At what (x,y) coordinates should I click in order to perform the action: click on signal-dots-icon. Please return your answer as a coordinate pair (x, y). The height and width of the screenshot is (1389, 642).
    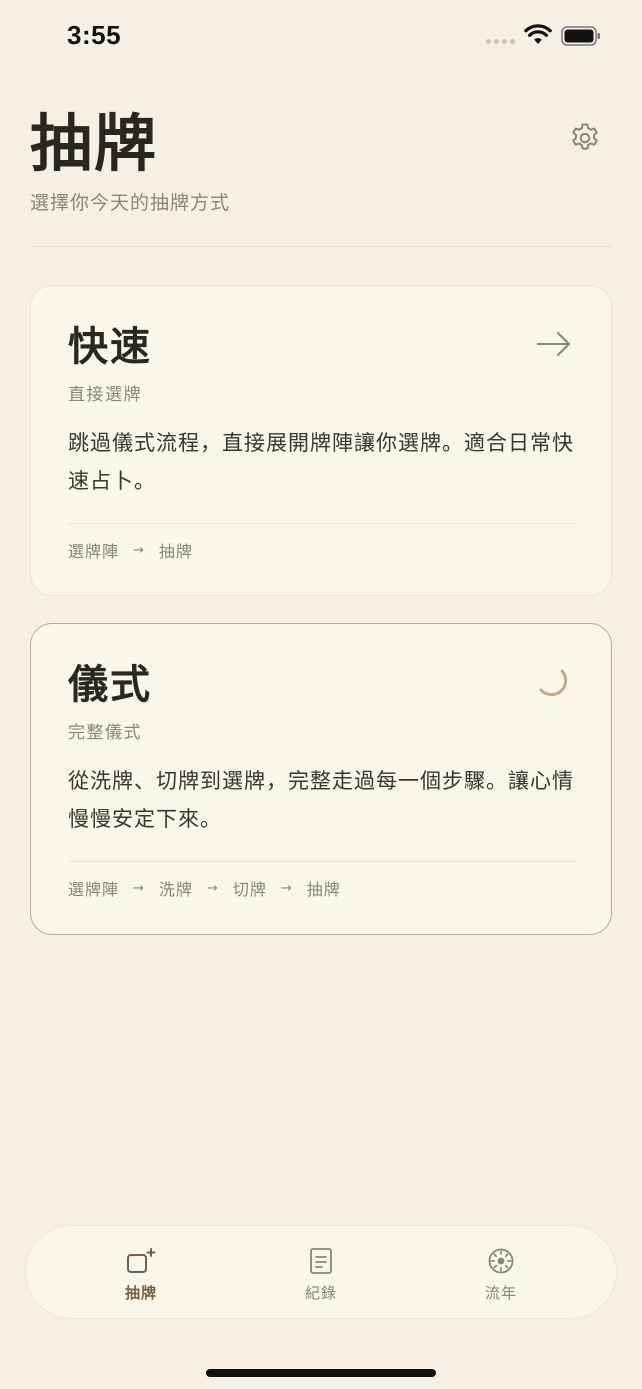
    Looking at the image, I should click on (500, 41).